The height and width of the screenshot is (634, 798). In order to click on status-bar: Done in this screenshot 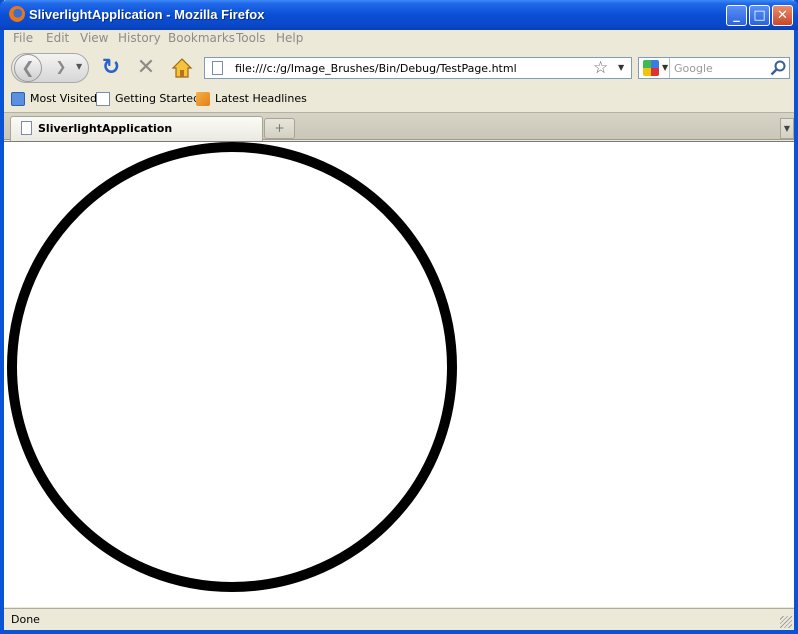, I will do `click(399, 619)`.